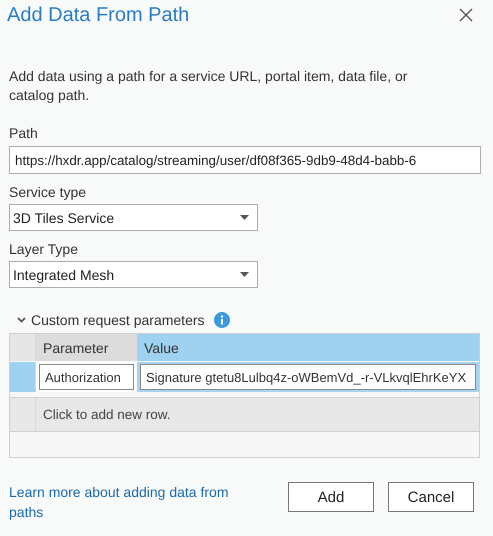 The width and height of the screenshot is (493, 536). I want to click on dropdown: Integrated Mesh, so click(133, 274).